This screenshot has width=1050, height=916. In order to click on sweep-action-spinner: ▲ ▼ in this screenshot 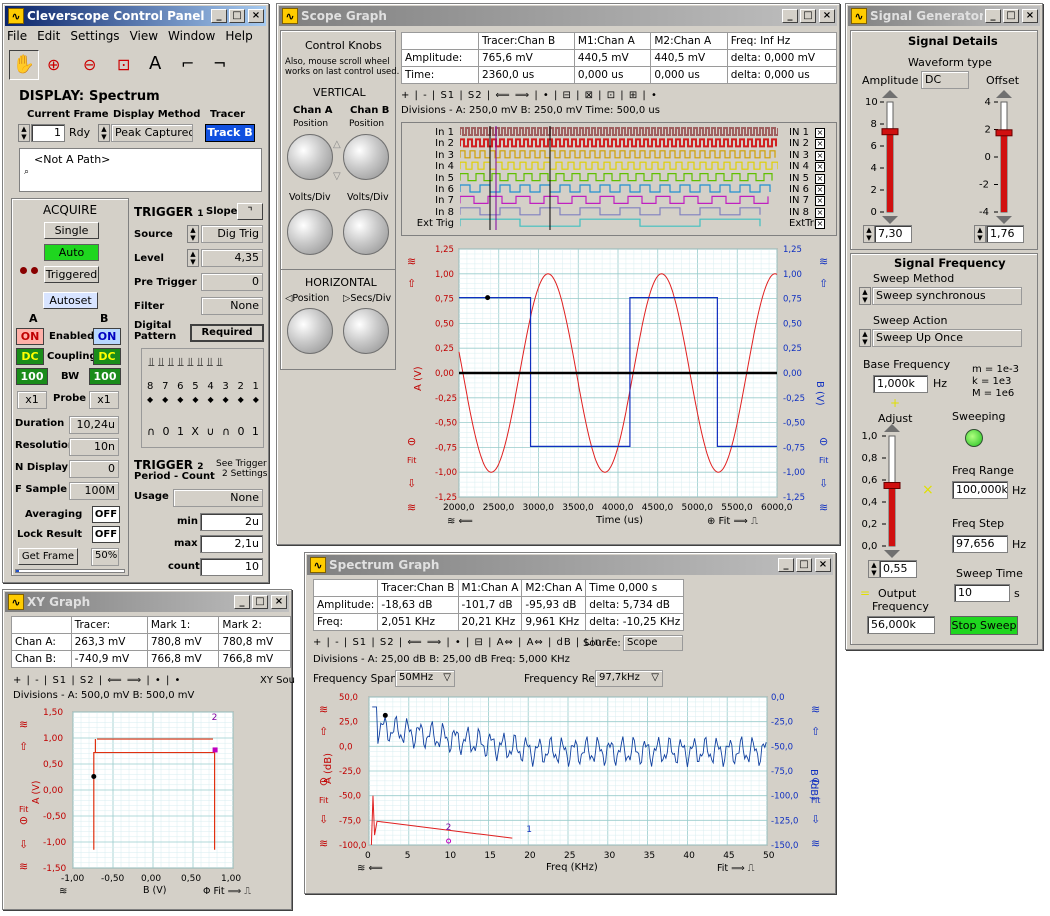, I will do `click(865, 338)`.